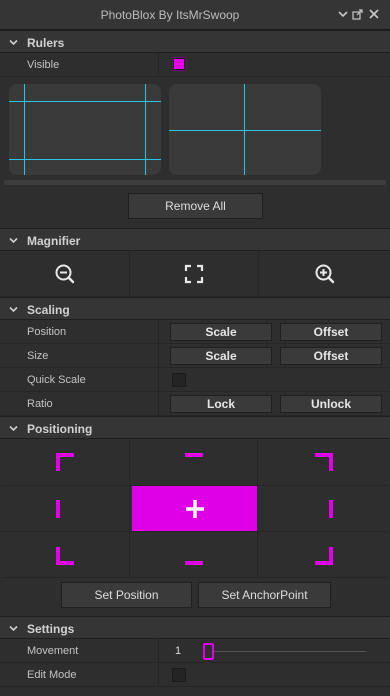 The height and width of the screenshot is (696, 390). What do you see at coordinates (179, 675) in the screenshot?
I see `edit-mode-checkbox` at bounding box center [179, 675].